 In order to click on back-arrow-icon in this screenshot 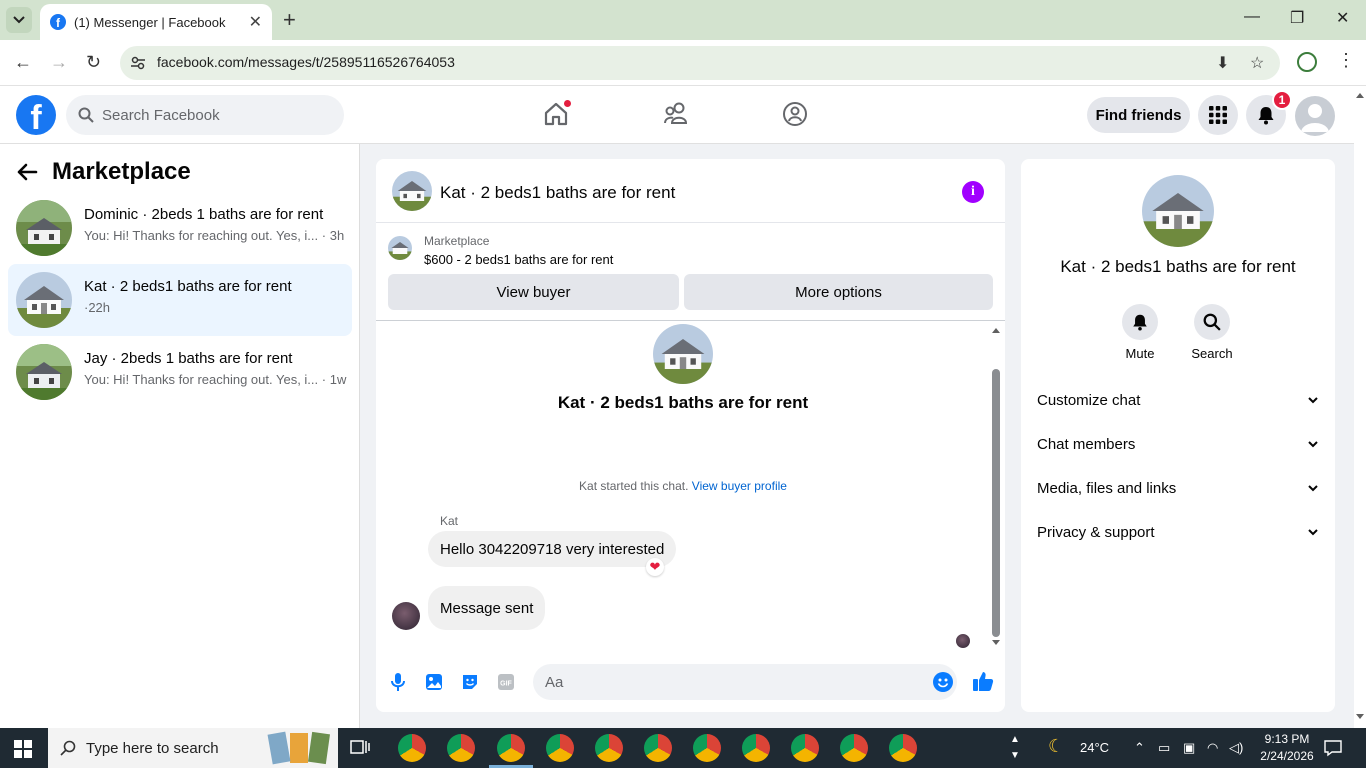, I will do `click(27, 172)`.